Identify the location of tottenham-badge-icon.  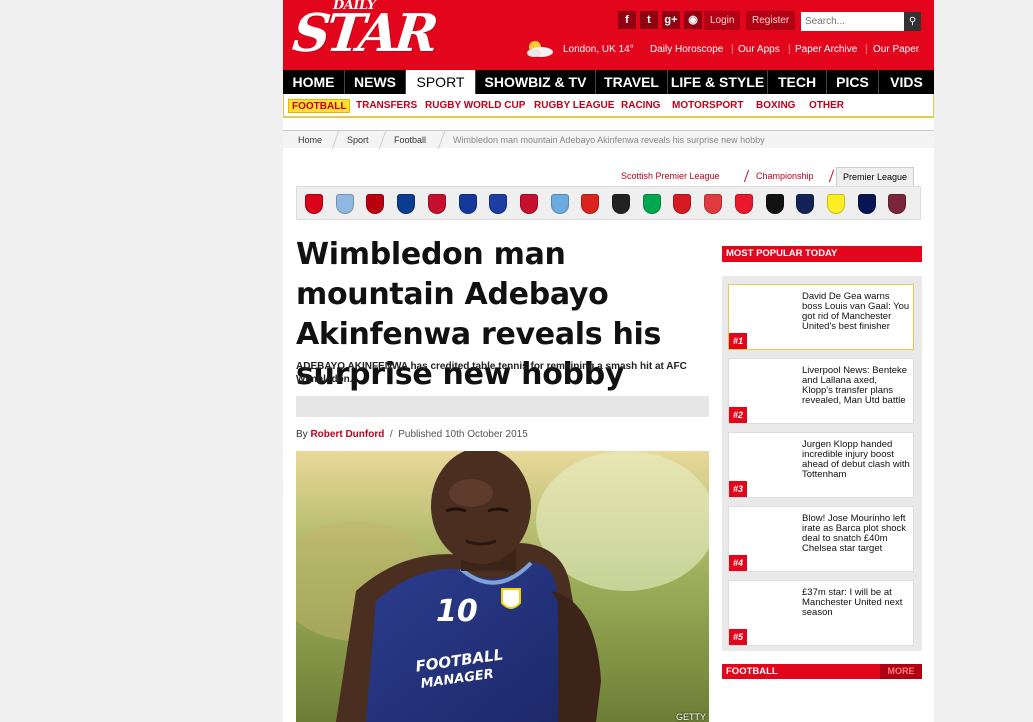
(805, 204).